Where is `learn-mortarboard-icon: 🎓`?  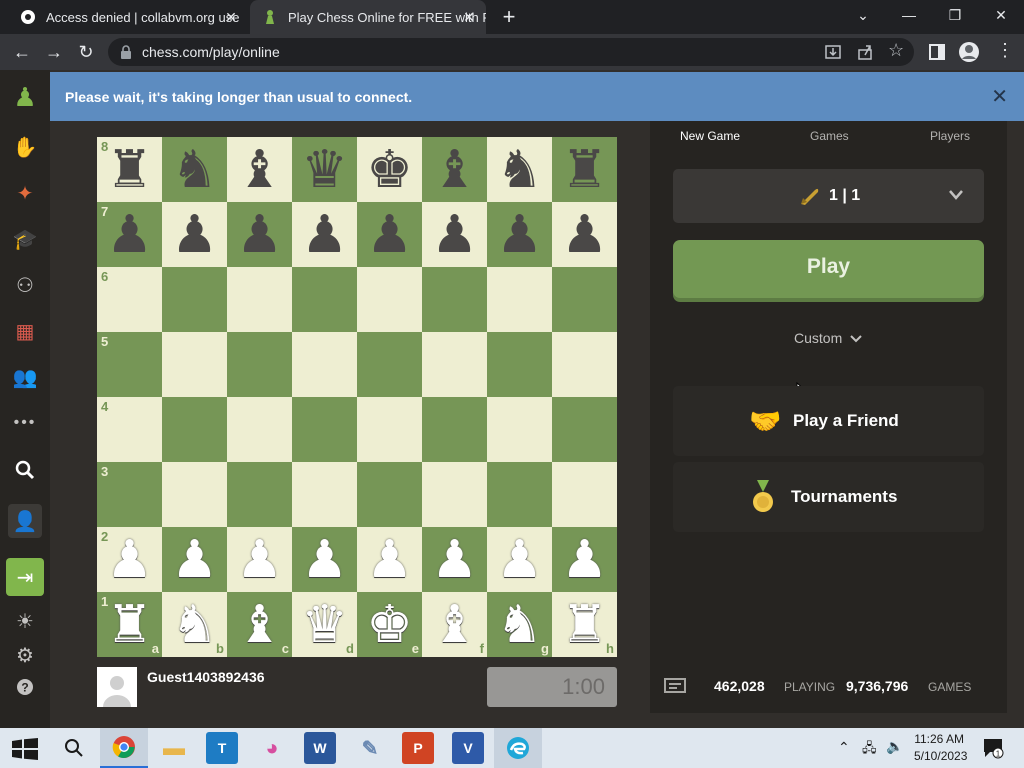 learn-mortarboard-icon: 🎓 is located at coordinates (25, 239).